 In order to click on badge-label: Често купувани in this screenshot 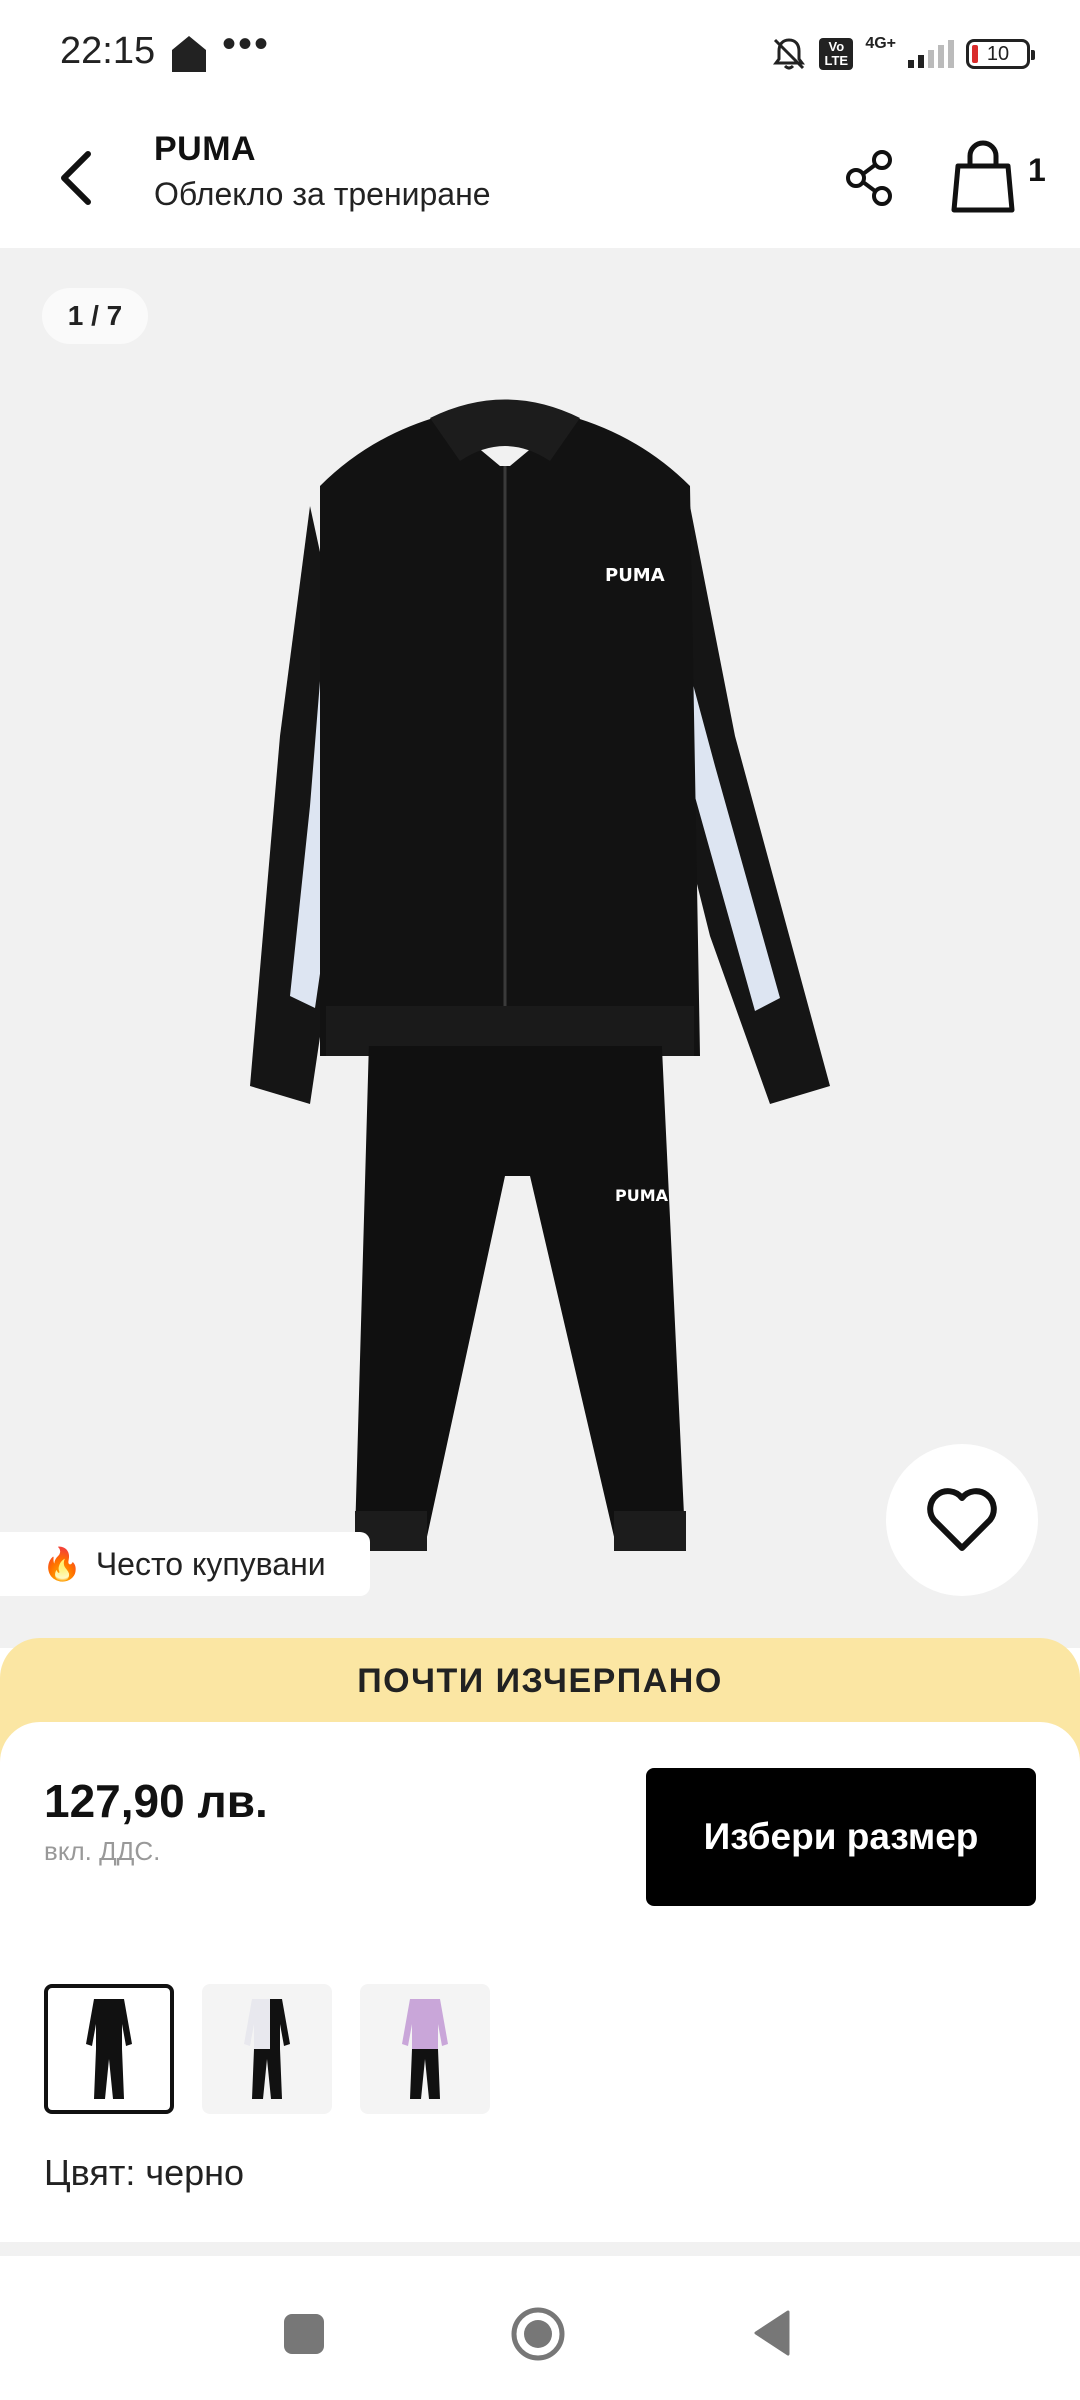, I will do `click(210, 1564)`.